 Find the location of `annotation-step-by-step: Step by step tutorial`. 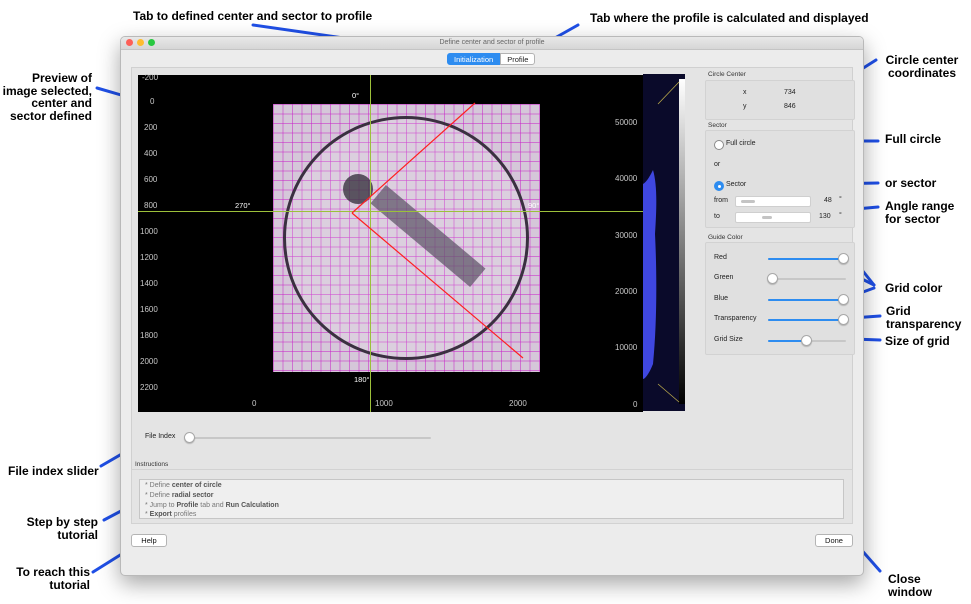

annotation-step-by-step: Step by step tutorial is located at coordinates (53, 528).